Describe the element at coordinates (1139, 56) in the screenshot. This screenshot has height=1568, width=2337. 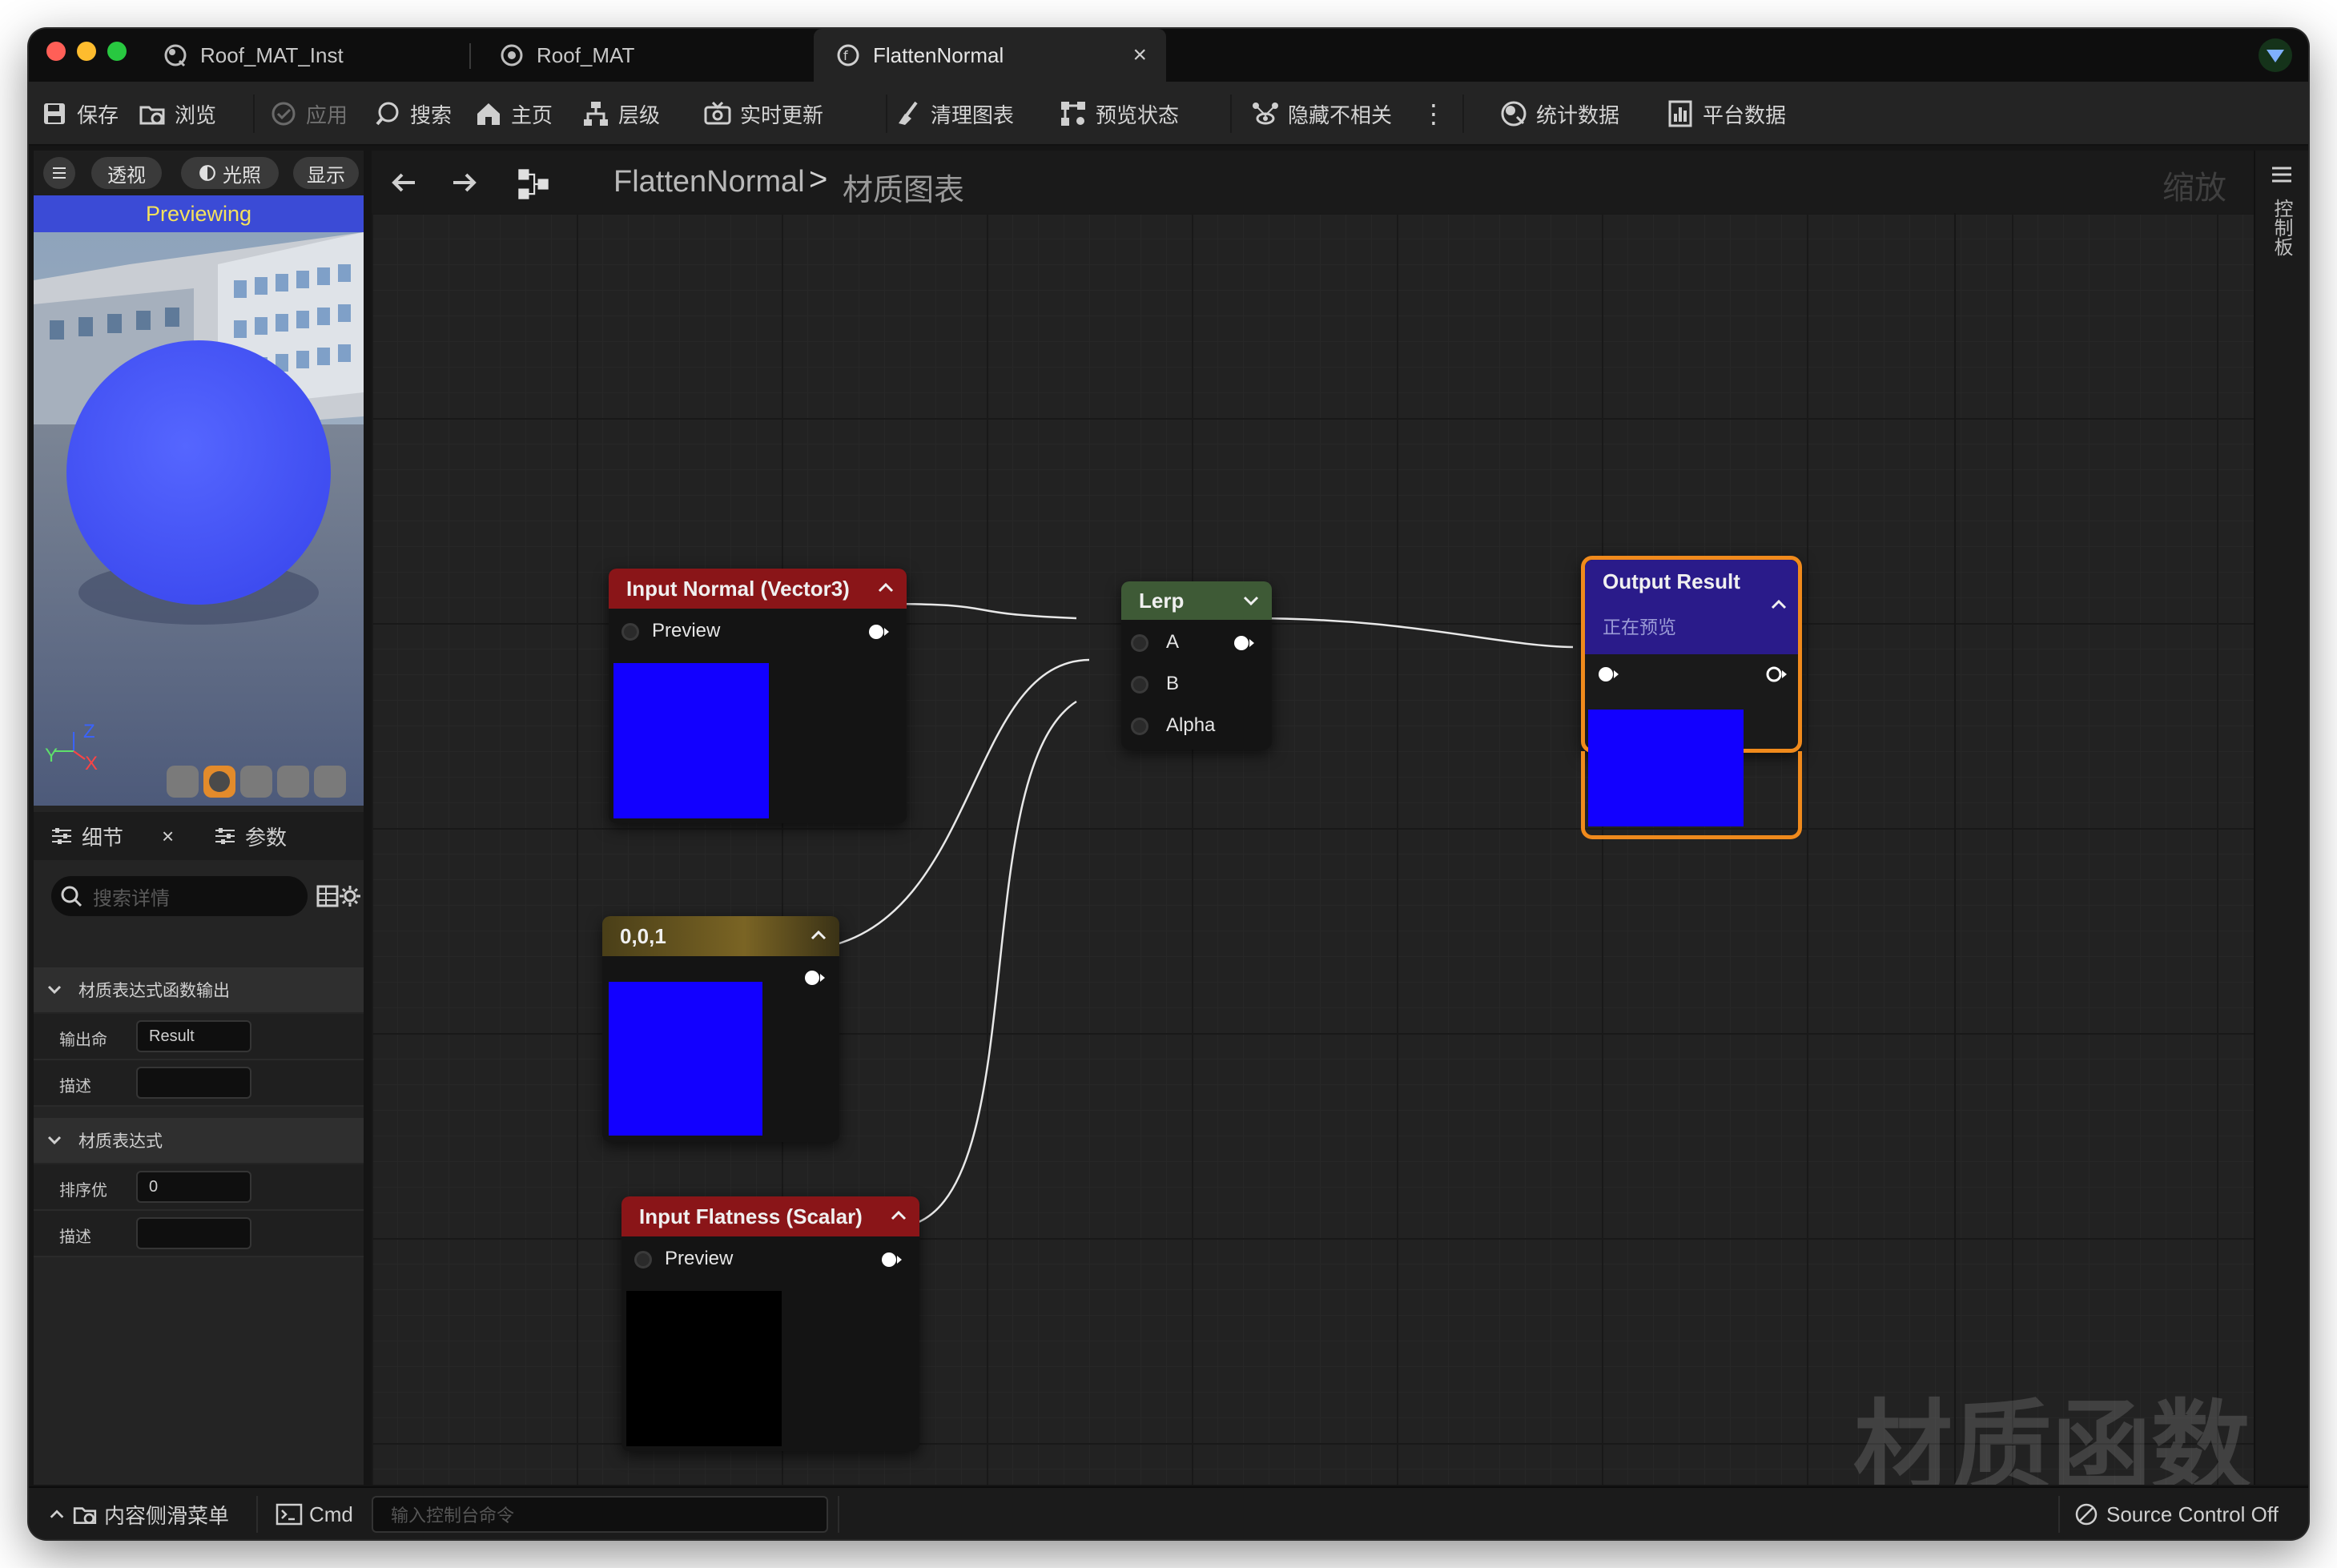
I see `close-tab-button: ×` at that location.